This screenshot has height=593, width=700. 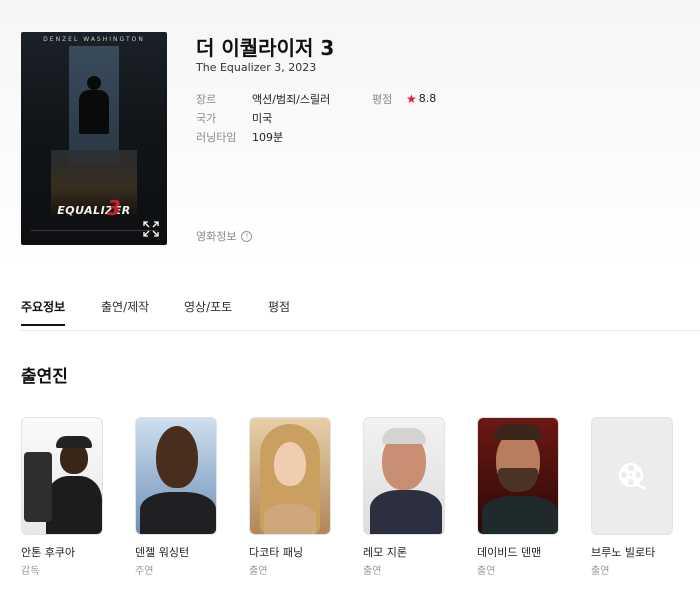 I want to click on info-value: 액션/범죄/스릴러, so click(x=291, y=99).